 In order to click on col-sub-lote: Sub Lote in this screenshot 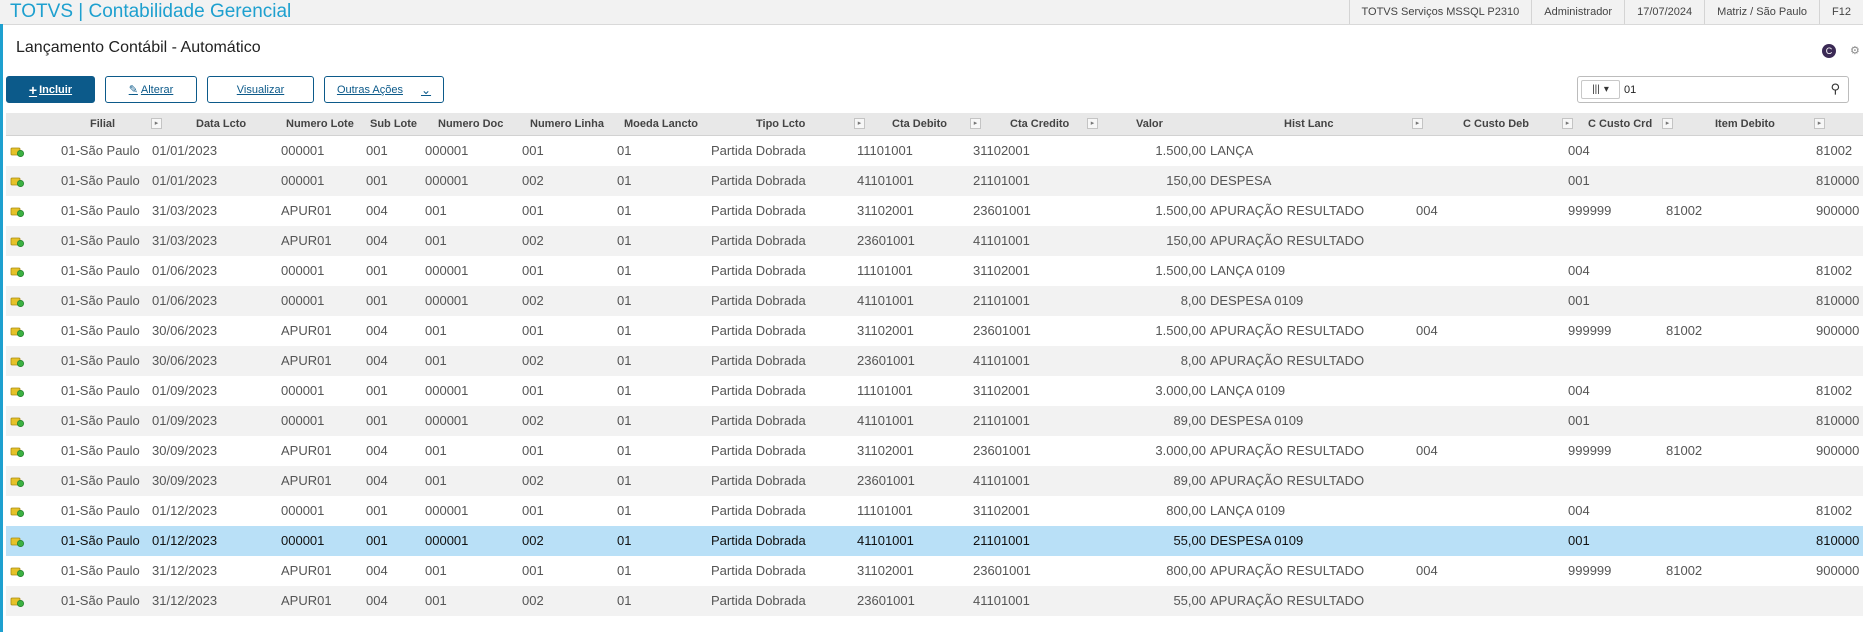, I will do `click(393, 124)`.